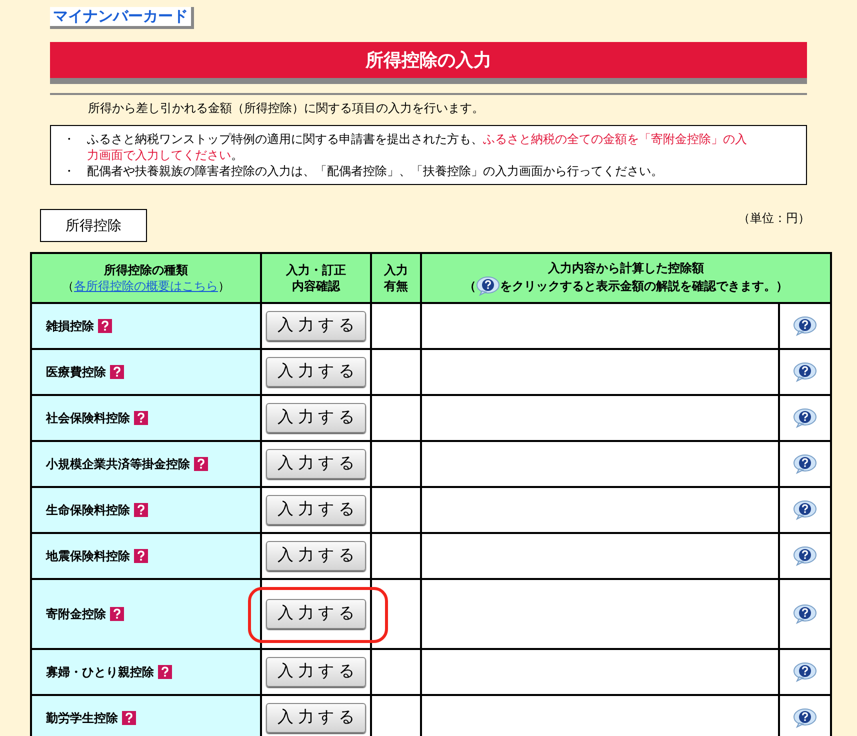 The image size is (857, 736). Describe the element at coordinates (88, 556) in the screenshot. I see `deduction-name: 地震保険料控除` at that location.